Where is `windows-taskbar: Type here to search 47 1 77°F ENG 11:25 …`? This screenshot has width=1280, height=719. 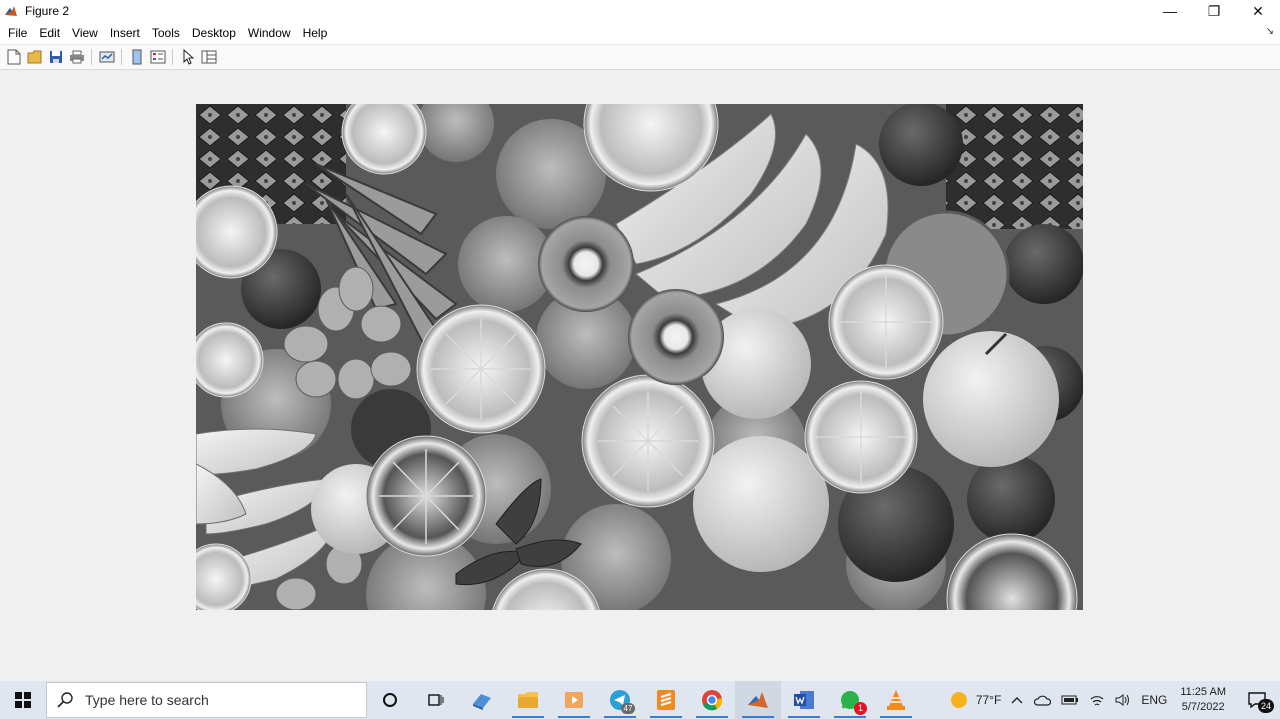
windows-taskbar: Type here to search 47 1 77°F ENG 11:25 … is located at coordinates (640, 700).